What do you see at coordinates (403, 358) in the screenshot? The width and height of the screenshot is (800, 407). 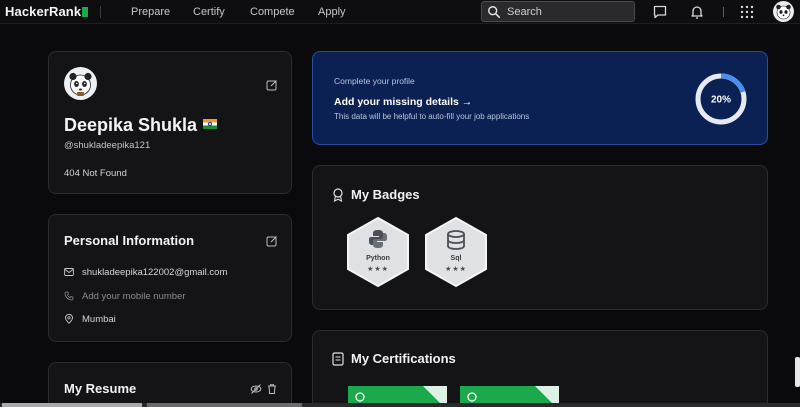 I see `certifications-title: My Certifications` at bounding box center [403, 358].